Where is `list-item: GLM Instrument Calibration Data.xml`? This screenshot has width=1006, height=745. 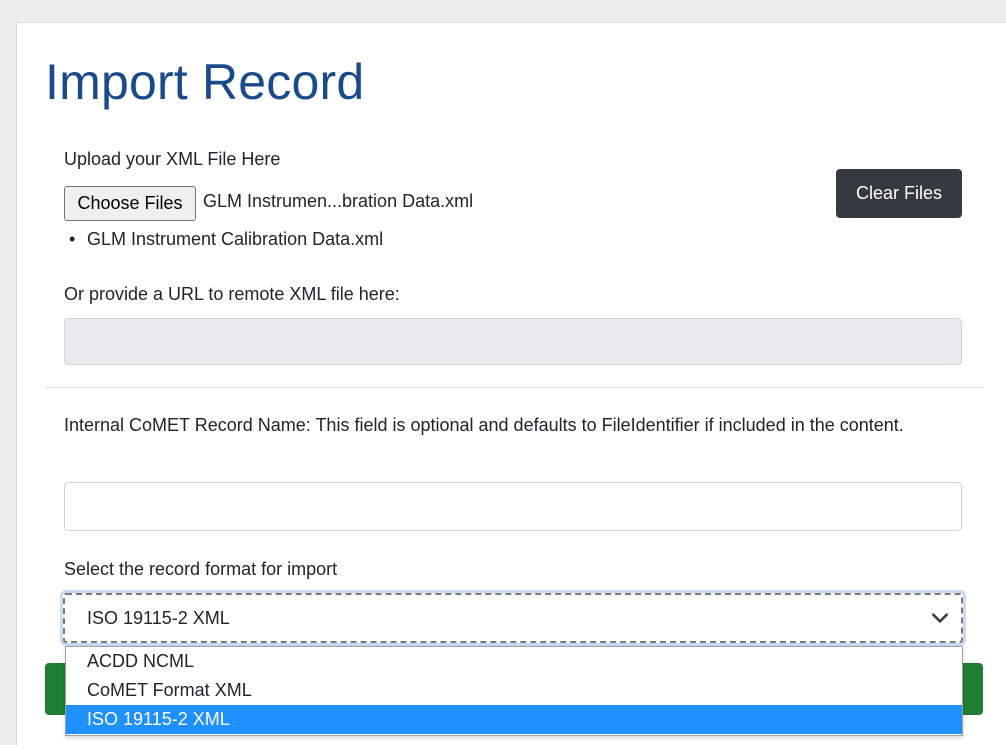
list-item: GLM Instrument Calibration Data.xml is located at coordinates (226, 239).